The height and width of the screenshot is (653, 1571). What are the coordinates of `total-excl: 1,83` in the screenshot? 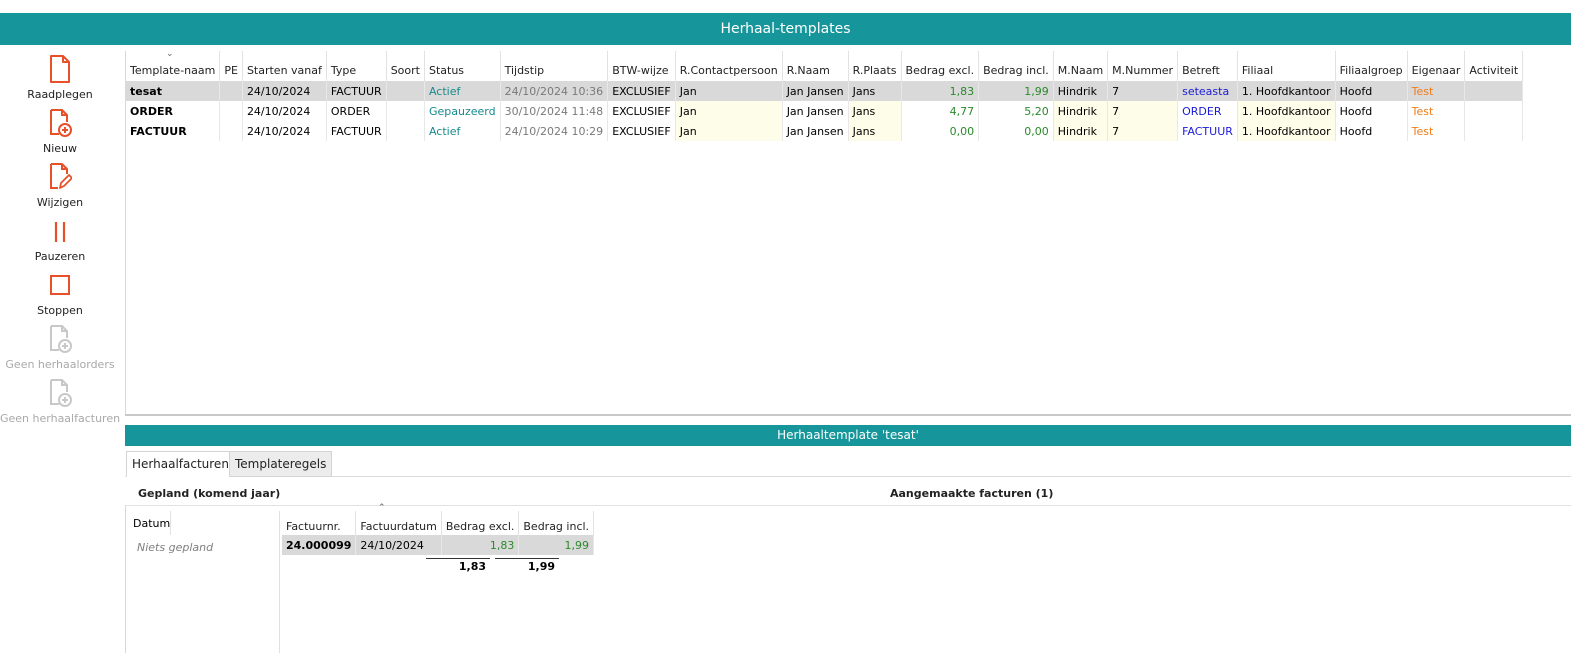 It's located at (458, 565).